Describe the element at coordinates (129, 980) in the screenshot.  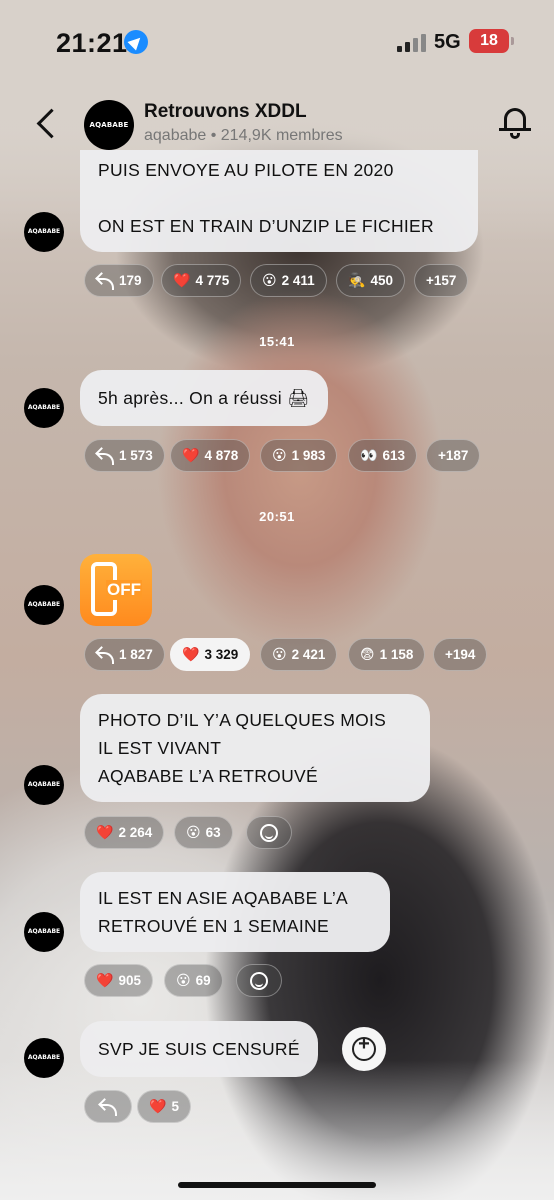
I see `reaction-count: 905` at that location.